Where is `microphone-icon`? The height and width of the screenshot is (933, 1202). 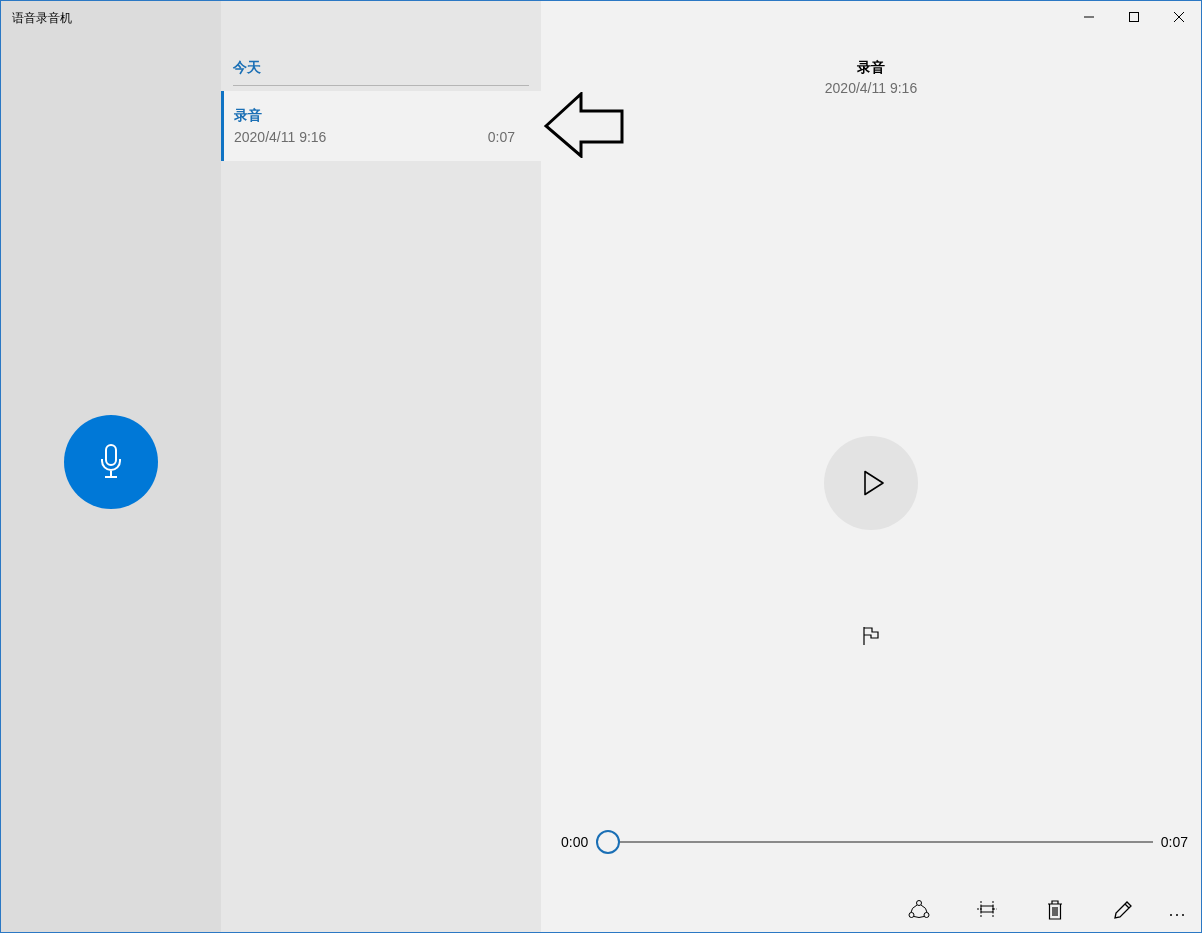 microphone-icon is located at coordinates (111, 462).